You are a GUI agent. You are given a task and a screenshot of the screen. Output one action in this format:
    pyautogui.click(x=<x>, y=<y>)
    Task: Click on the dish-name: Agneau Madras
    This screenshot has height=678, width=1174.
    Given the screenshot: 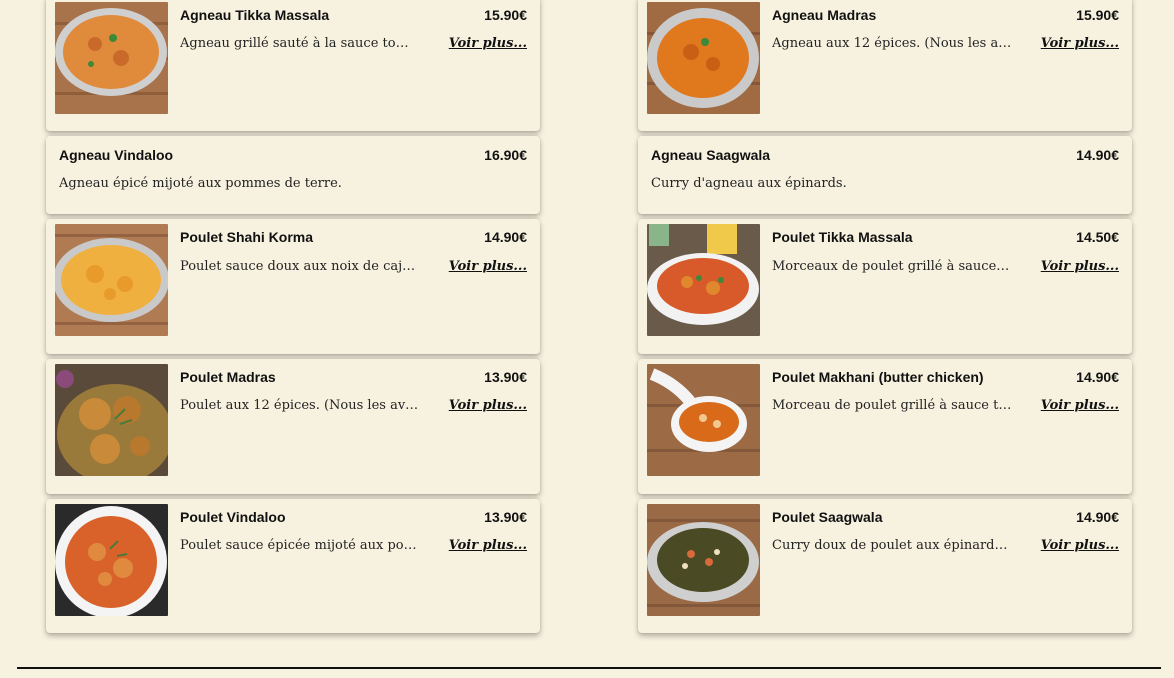 What is the action you would take?
    pyautogui.click(x=824, y=15)
    